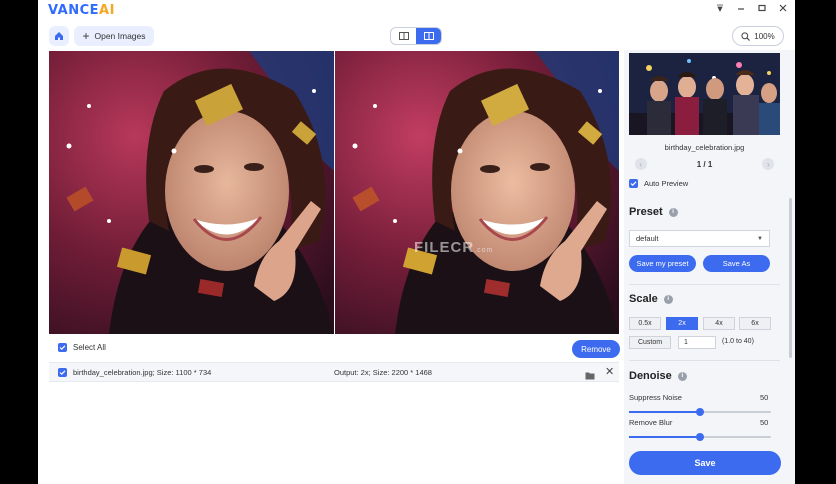 Image resolution: width=836 pixels, height=484 pixels. I want to click on custom-scale-input: 1, so click(697, 342).